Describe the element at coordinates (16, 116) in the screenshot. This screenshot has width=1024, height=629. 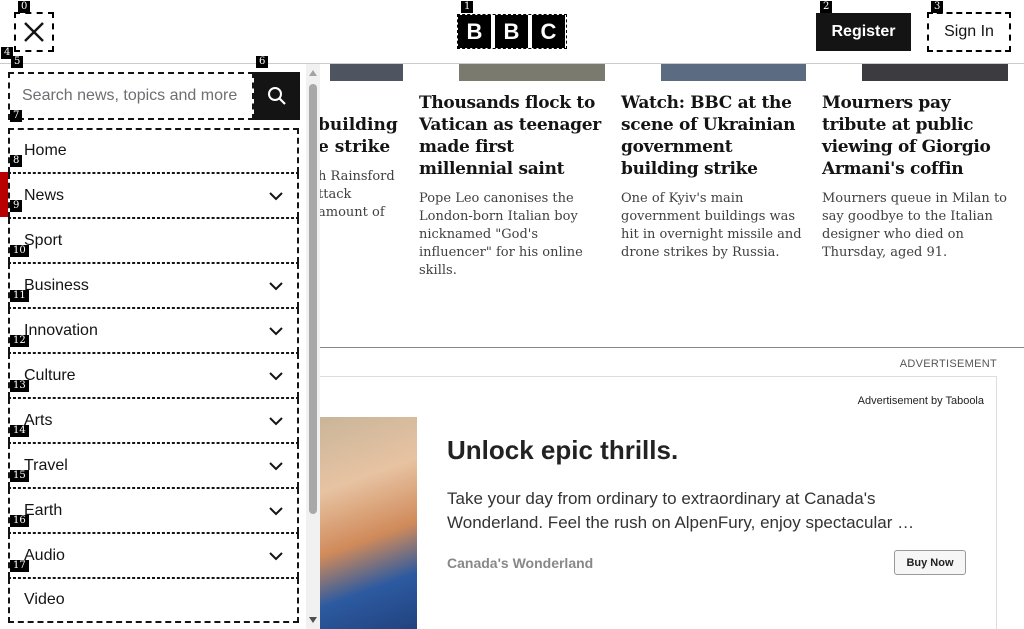
I see `index-badge: 7` at that location.